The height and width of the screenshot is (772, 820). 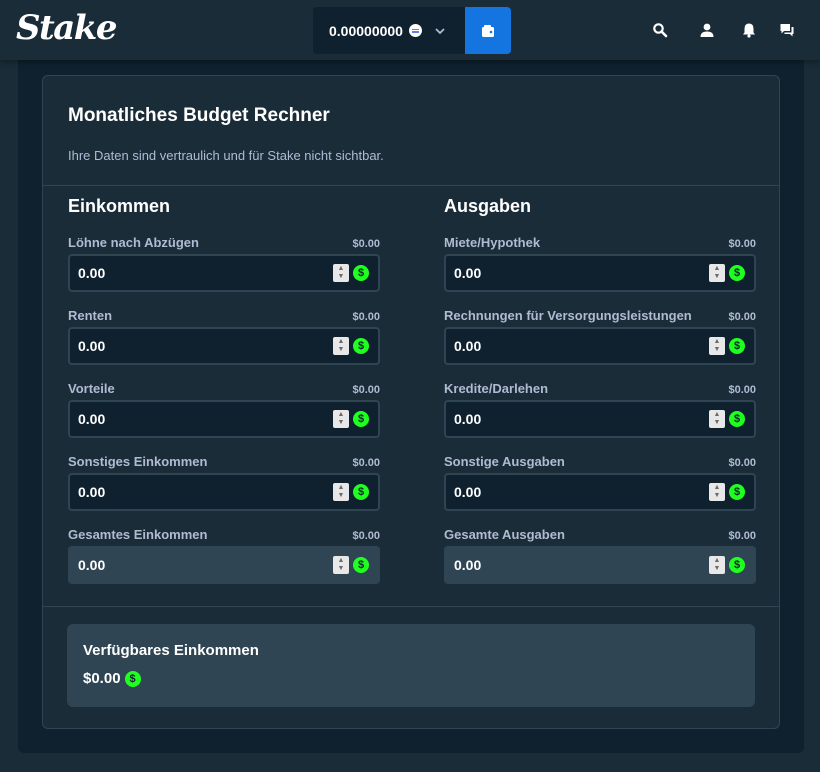 I want to click on wages-input, so click(x=178, y=273).